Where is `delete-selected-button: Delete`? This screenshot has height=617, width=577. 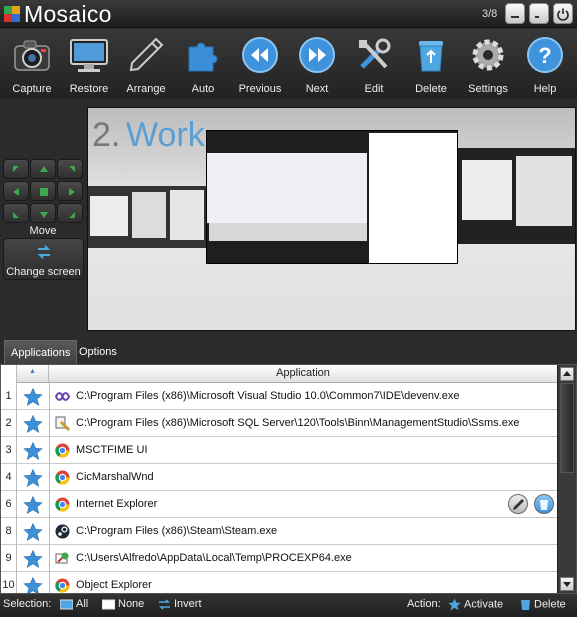 delete-selected-button: Delete is located at coordinates (543, 604).